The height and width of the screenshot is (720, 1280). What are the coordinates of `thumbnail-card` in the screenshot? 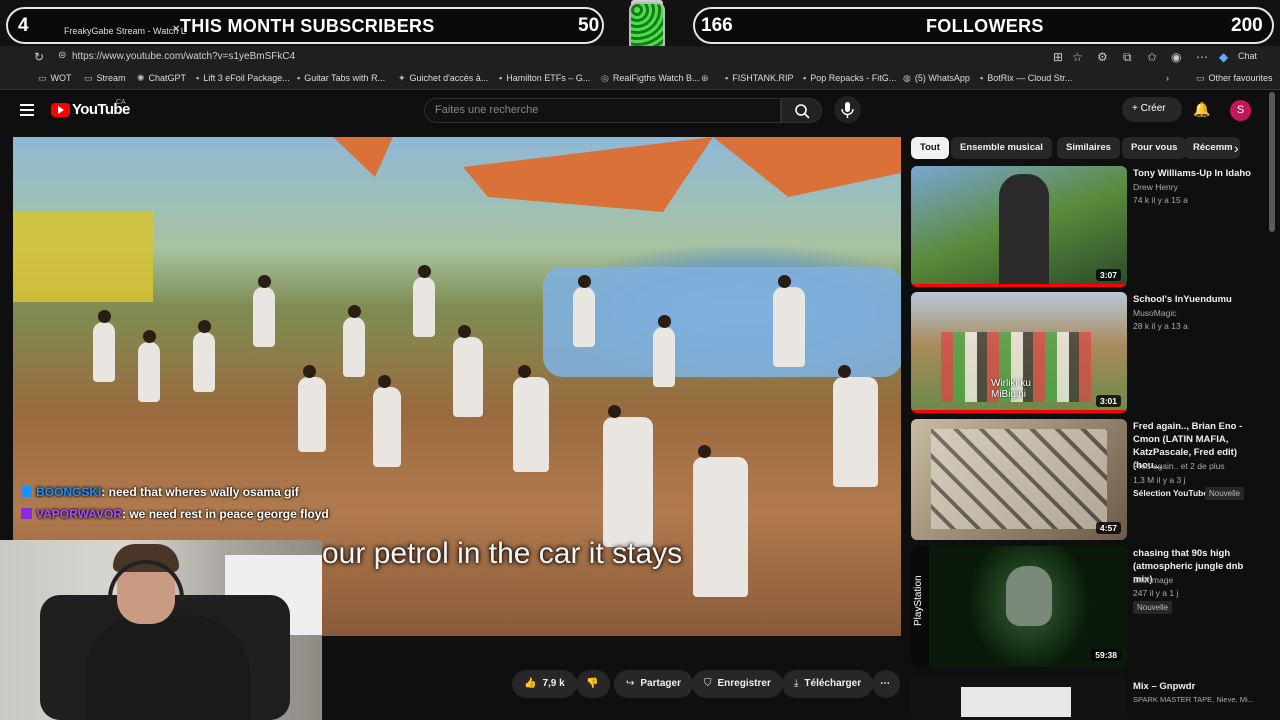 It's located at (1016, 702).